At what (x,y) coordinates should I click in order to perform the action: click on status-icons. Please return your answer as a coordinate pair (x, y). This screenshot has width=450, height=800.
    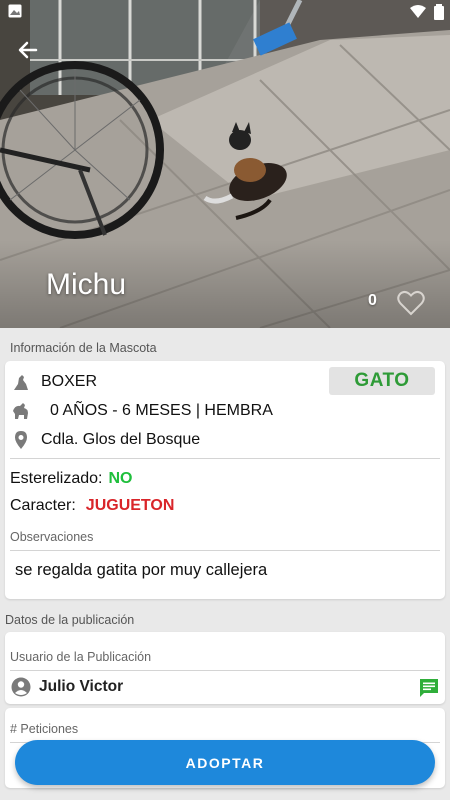
    Looking at the image, I should click on (427, 12).